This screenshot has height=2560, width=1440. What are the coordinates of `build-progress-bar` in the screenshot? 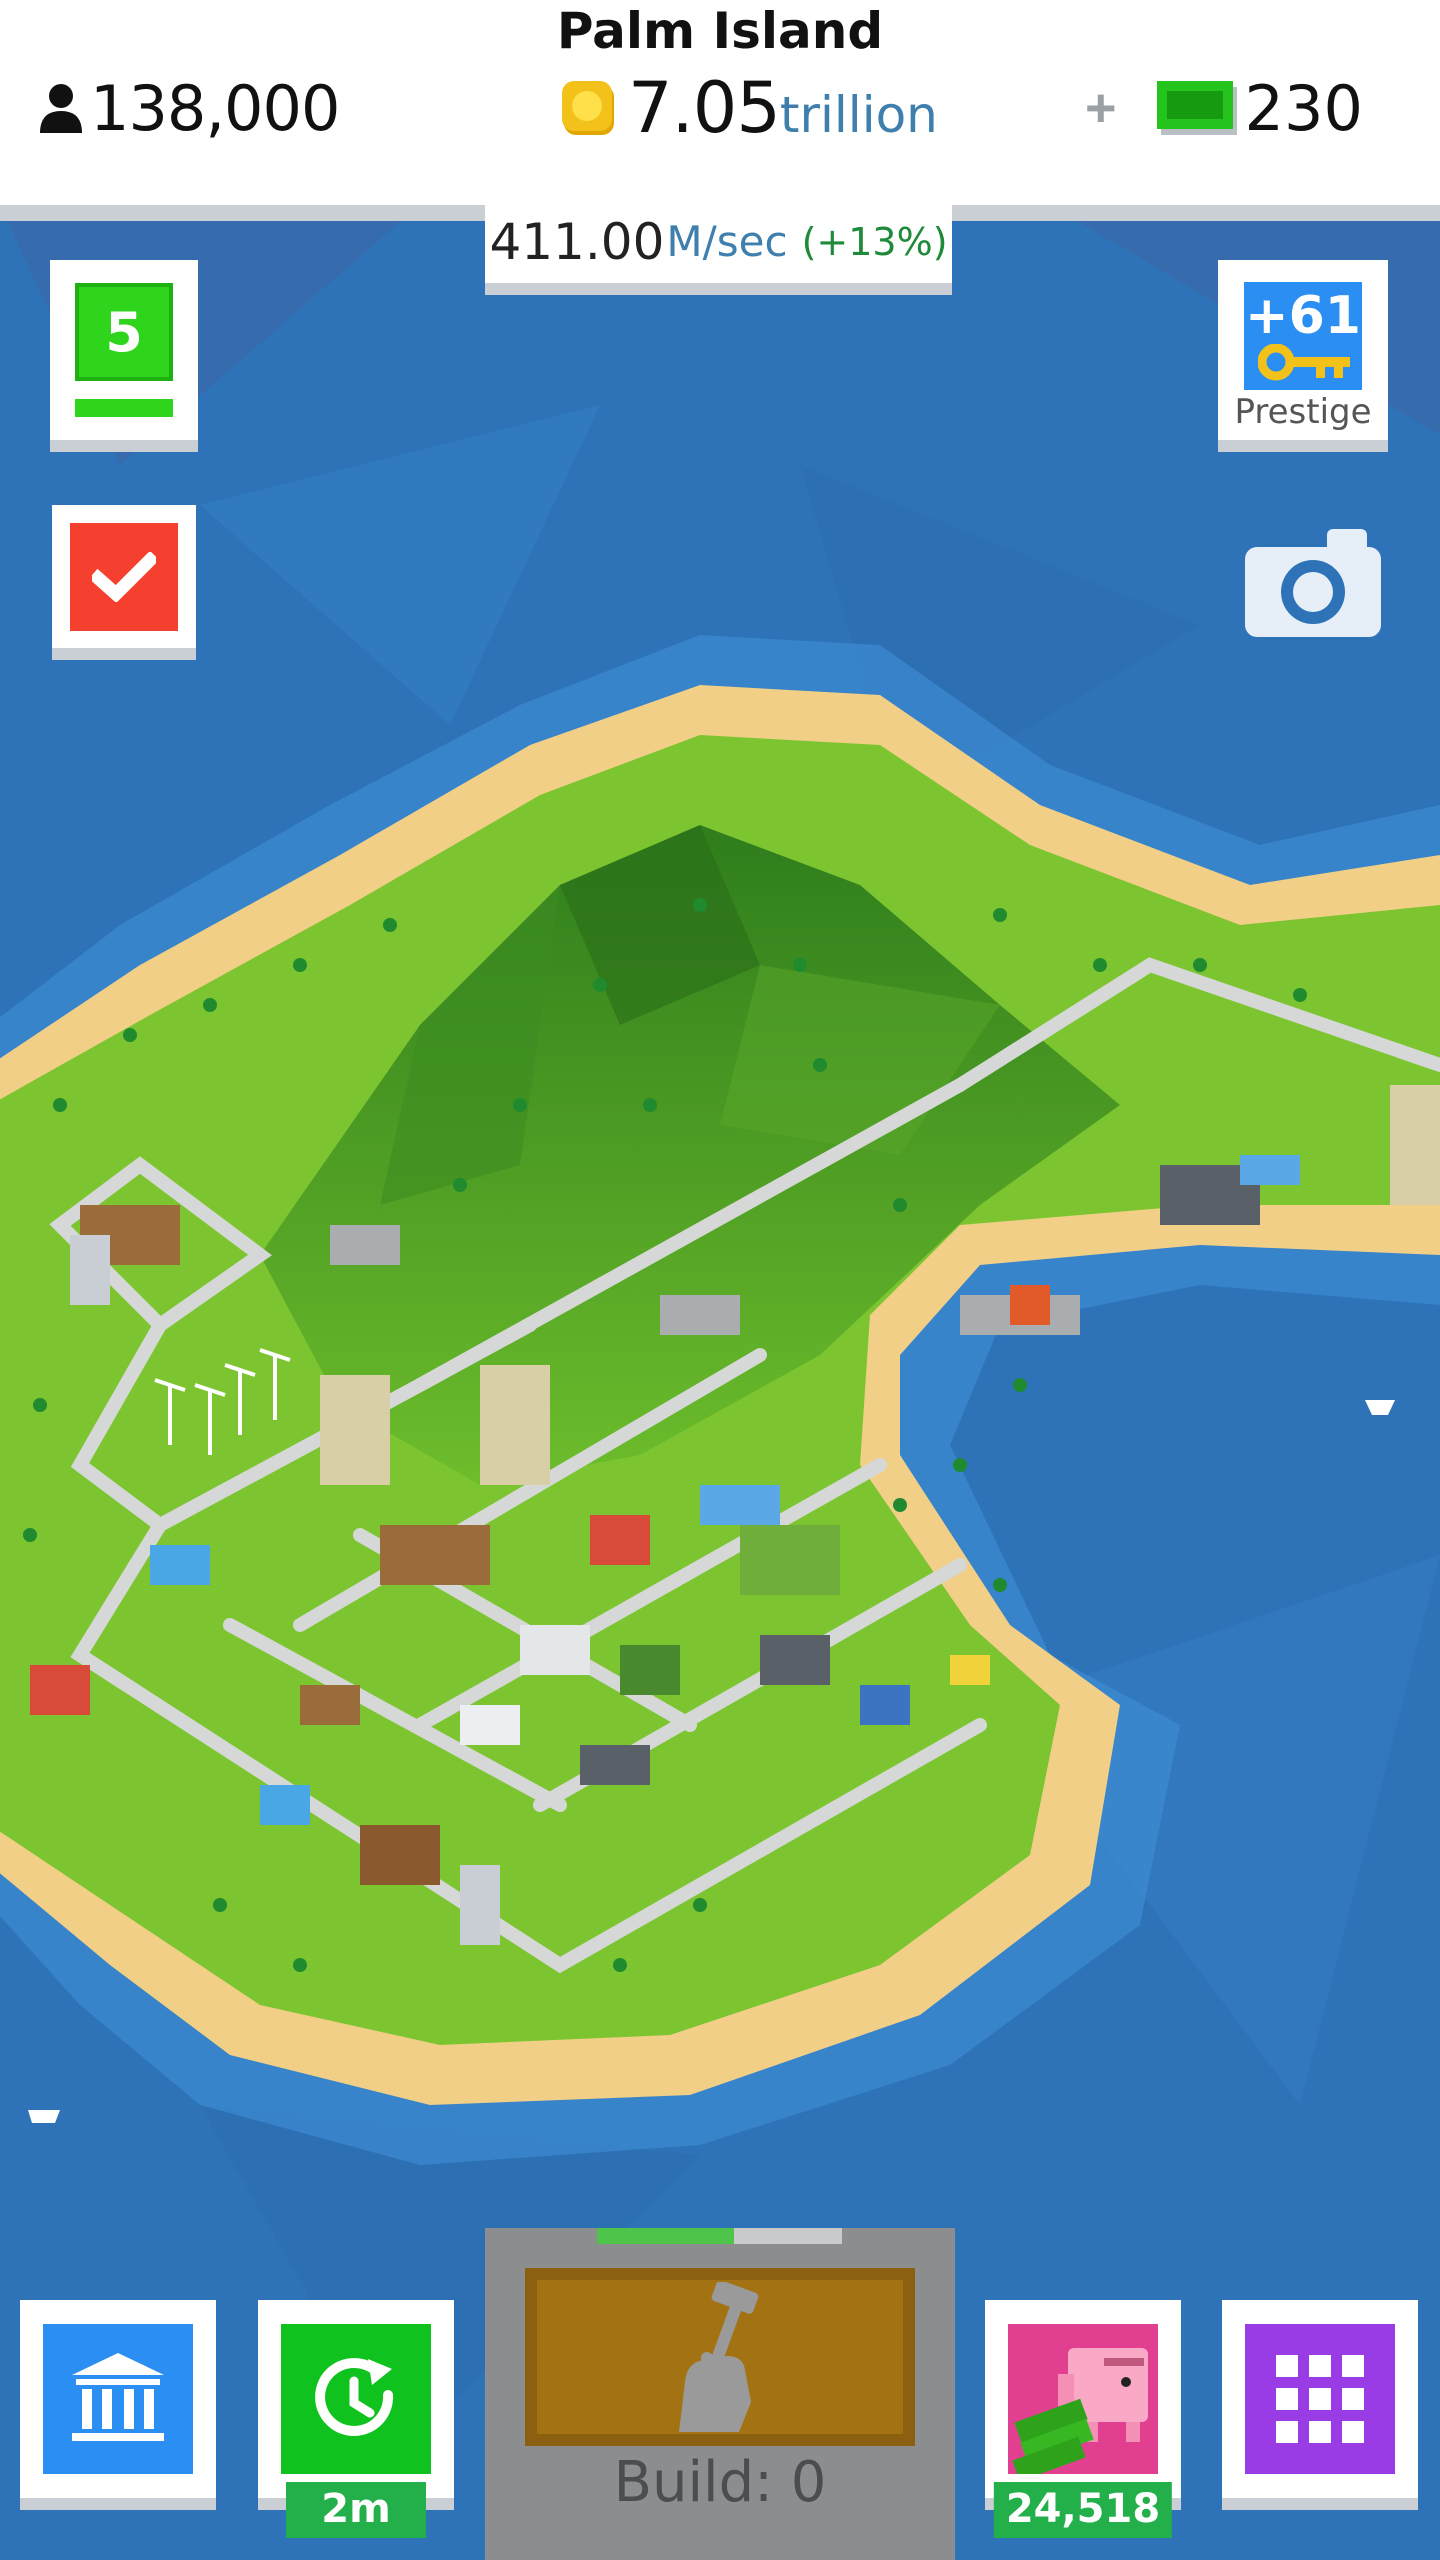 It's located at (719, 2236).